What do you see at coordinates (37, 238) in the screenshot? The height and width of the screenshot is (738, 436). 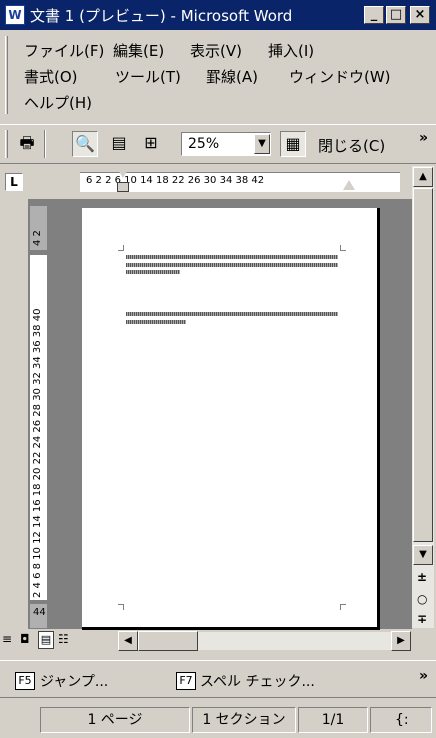 I see `vertical-ruler-top-numbers: 4 2` at bounding box center [37, 238].